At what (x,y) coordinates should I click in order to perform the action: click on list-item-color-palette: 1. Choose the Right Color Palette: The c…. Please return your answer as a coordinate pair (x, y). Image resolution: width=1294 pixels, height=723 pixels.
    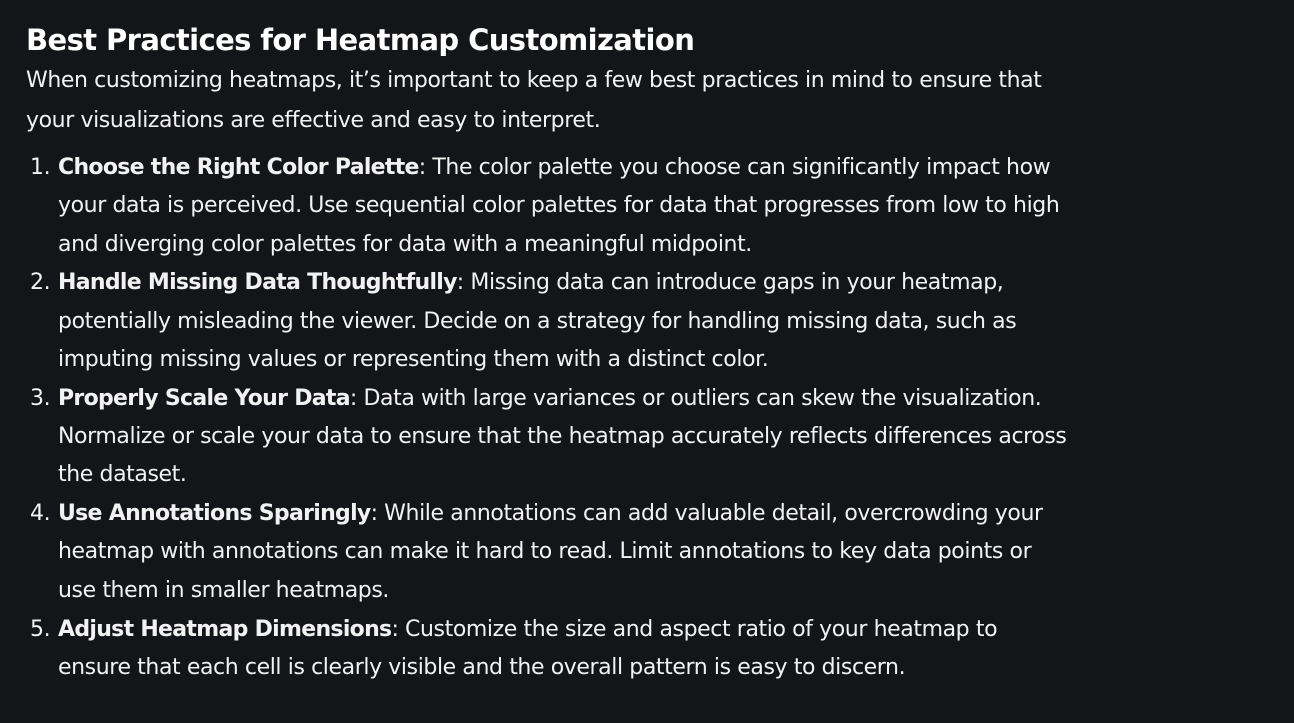
    Looking at the image, I should click on (548, 206).